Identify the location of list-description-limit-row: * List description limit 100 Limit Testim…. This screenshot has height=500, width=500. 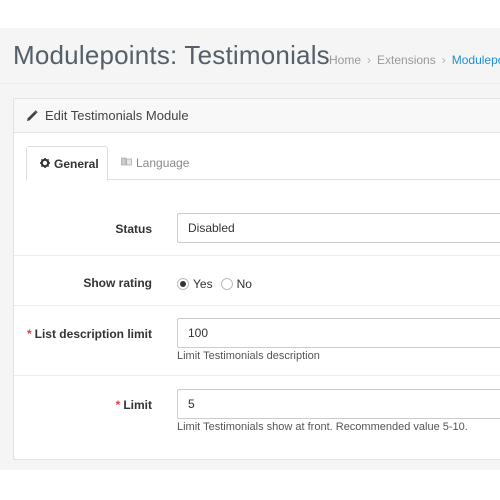
(257, 341).